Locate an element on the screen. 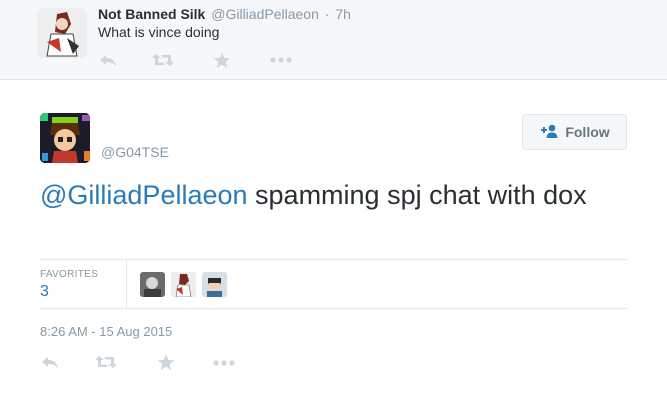 The height and width of the screenshot is (403, 667). follow-button: Follow is located at coordinates (574, 132).